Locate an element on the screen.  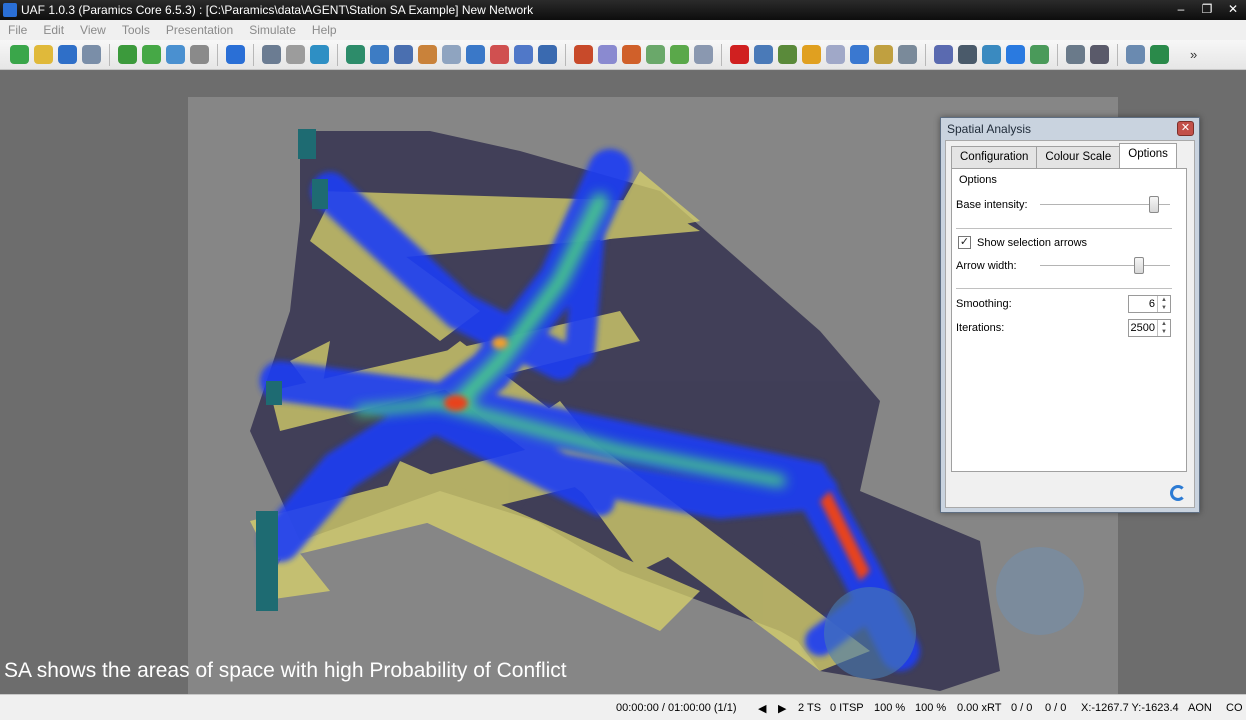
iterations-label: Iterations: is located at coordinates (980, 328).